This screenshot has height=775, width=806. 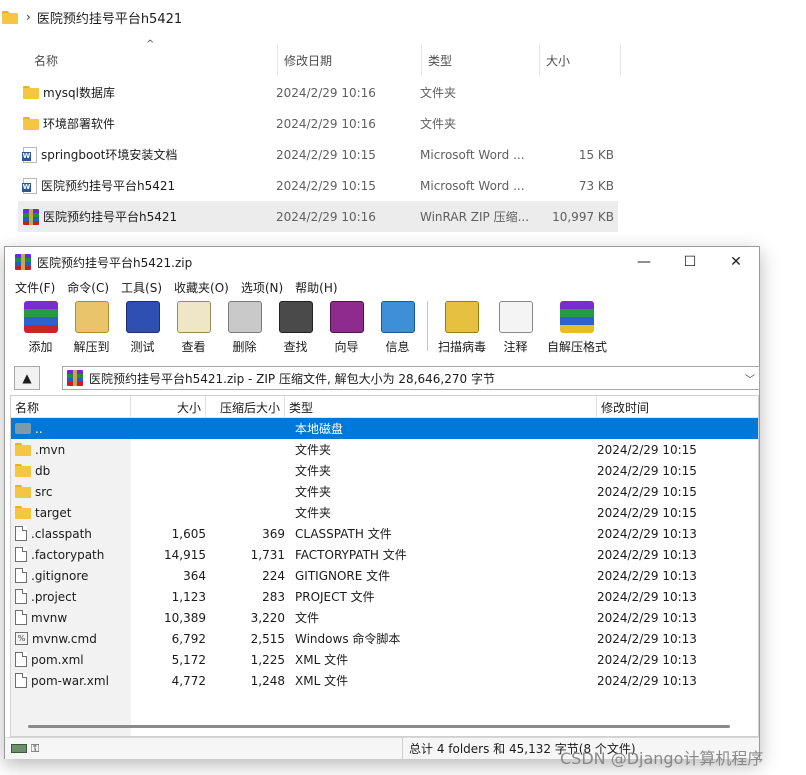 I want to click on comment-button: 注释, so click(x=515, y=326).